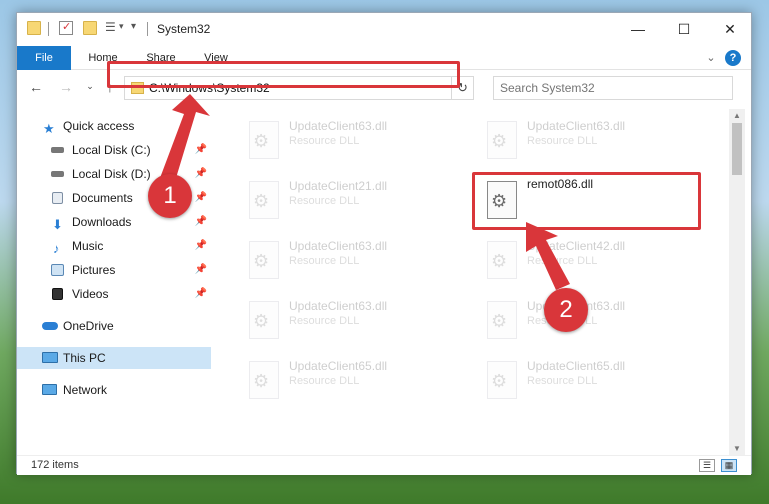  Describe the element at coordinates (66, 87) in the screenshot. I see `forward-arrow-icon: →` at that location.